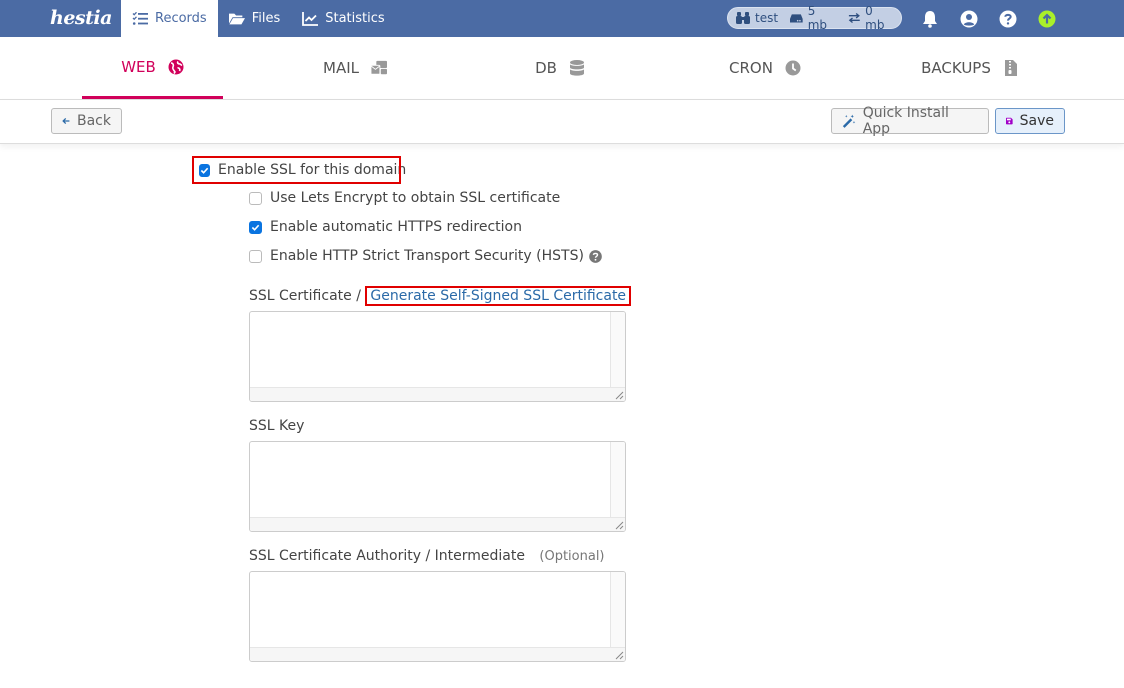 Image resolution: width=1124 pixels, height=688 pixels. I want to click on mail-bulk-icon, so click(378, 67).